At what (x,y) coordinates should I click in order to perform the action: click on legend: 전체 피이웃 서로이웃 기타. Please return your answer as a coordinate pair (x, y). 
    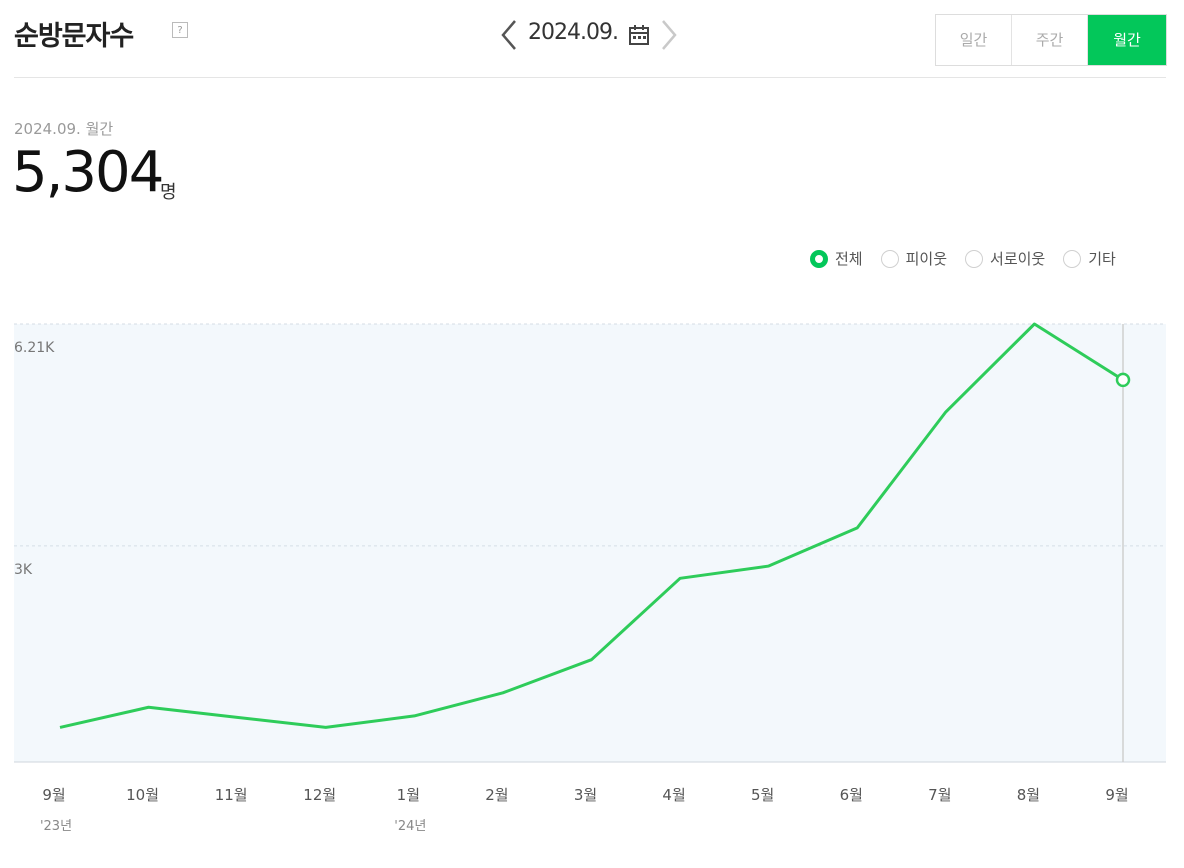
    Looking at the image, I should click on (963, 258).